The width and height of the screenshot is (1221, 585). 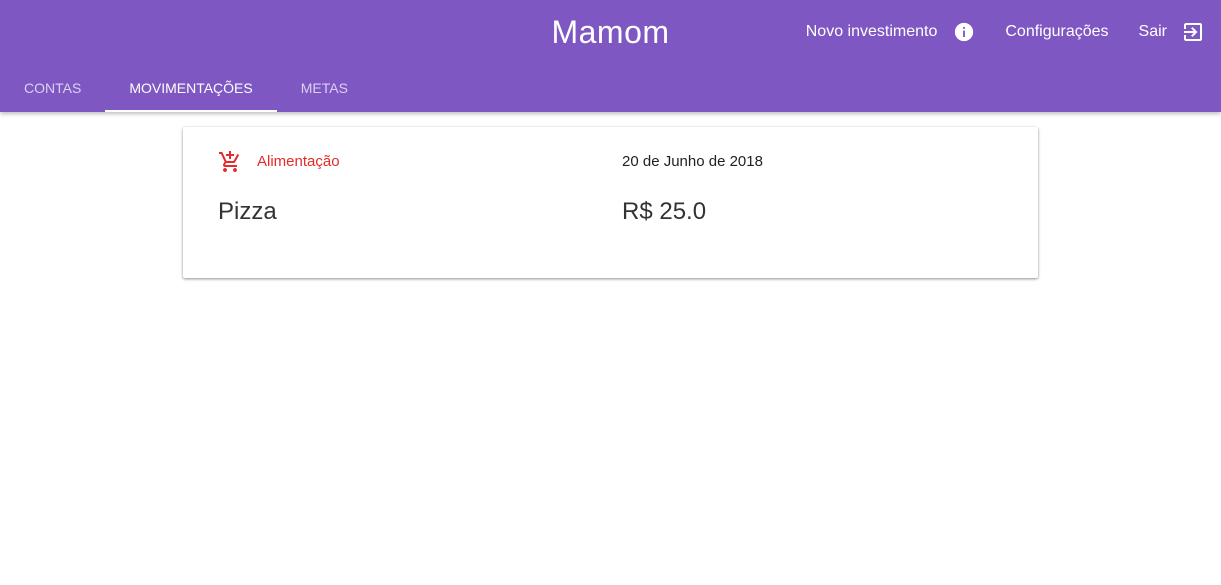 I want to click on movement-description: Pizza, so click(x=247, y=211).